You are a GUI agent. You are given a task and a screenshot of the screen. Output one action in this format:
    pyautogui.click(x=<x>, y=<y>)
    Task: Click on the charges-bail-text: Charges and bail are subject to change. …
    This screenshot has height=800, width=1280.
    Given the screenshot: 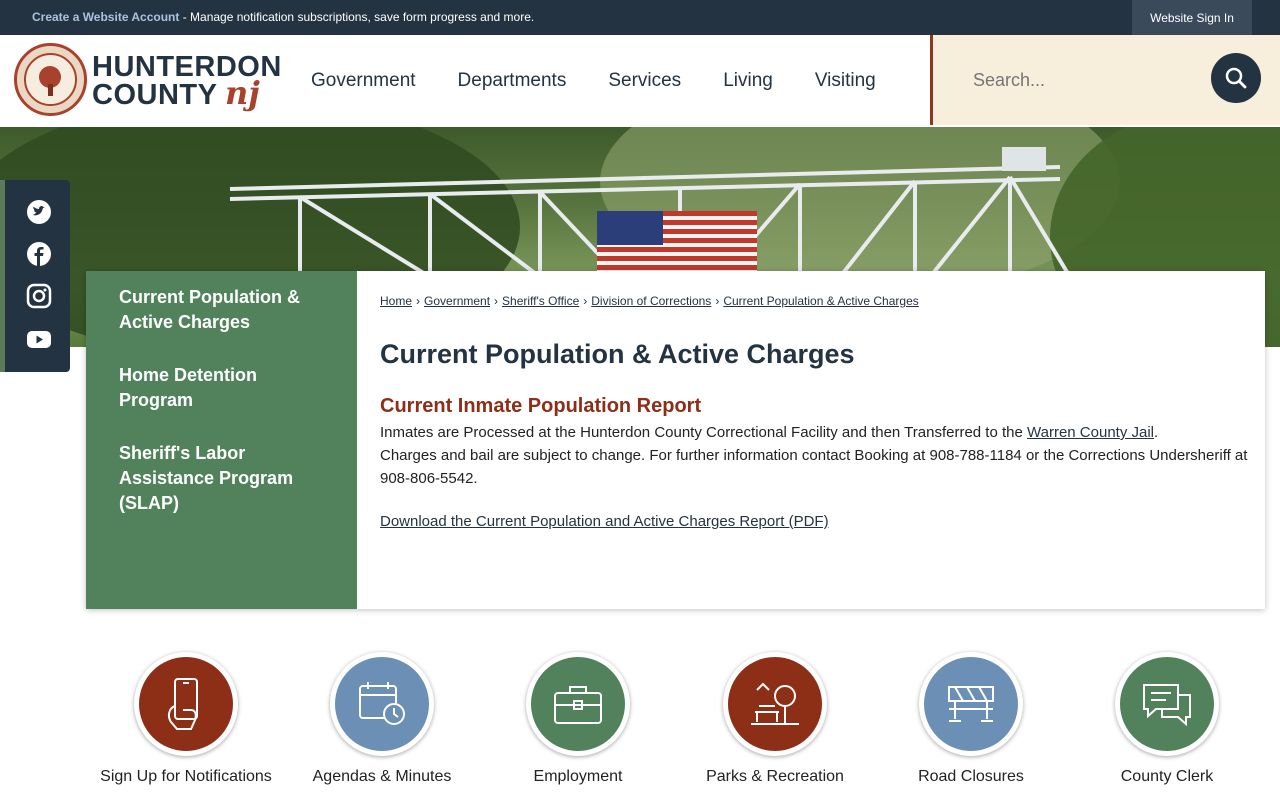 What is the action you would take?
    pyautogui.click(x=814, y=467)
    